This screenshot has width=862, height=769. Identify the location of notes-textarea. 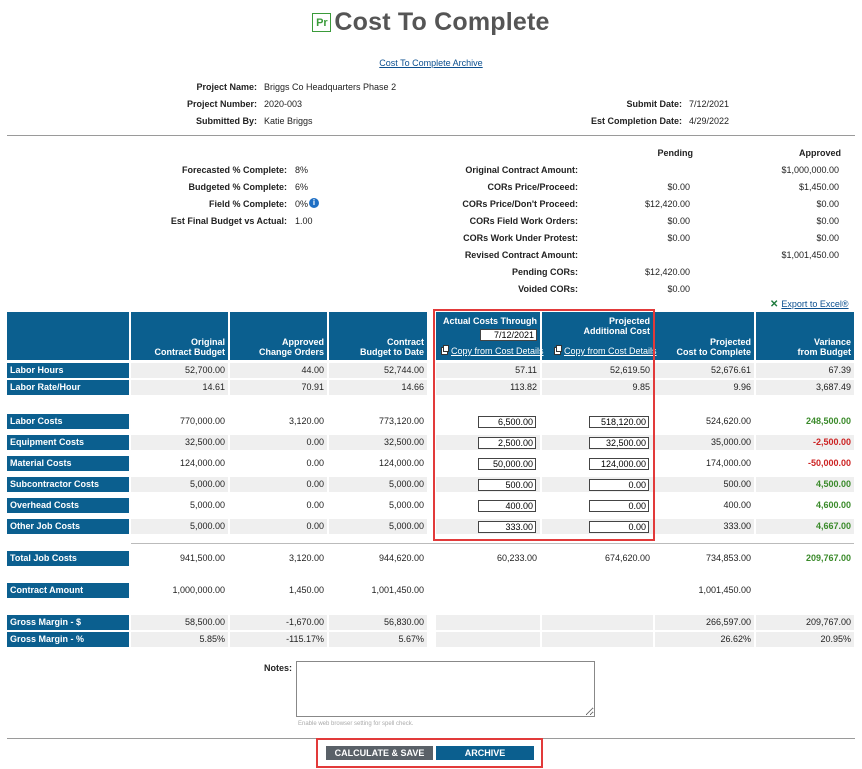
(445, 689).